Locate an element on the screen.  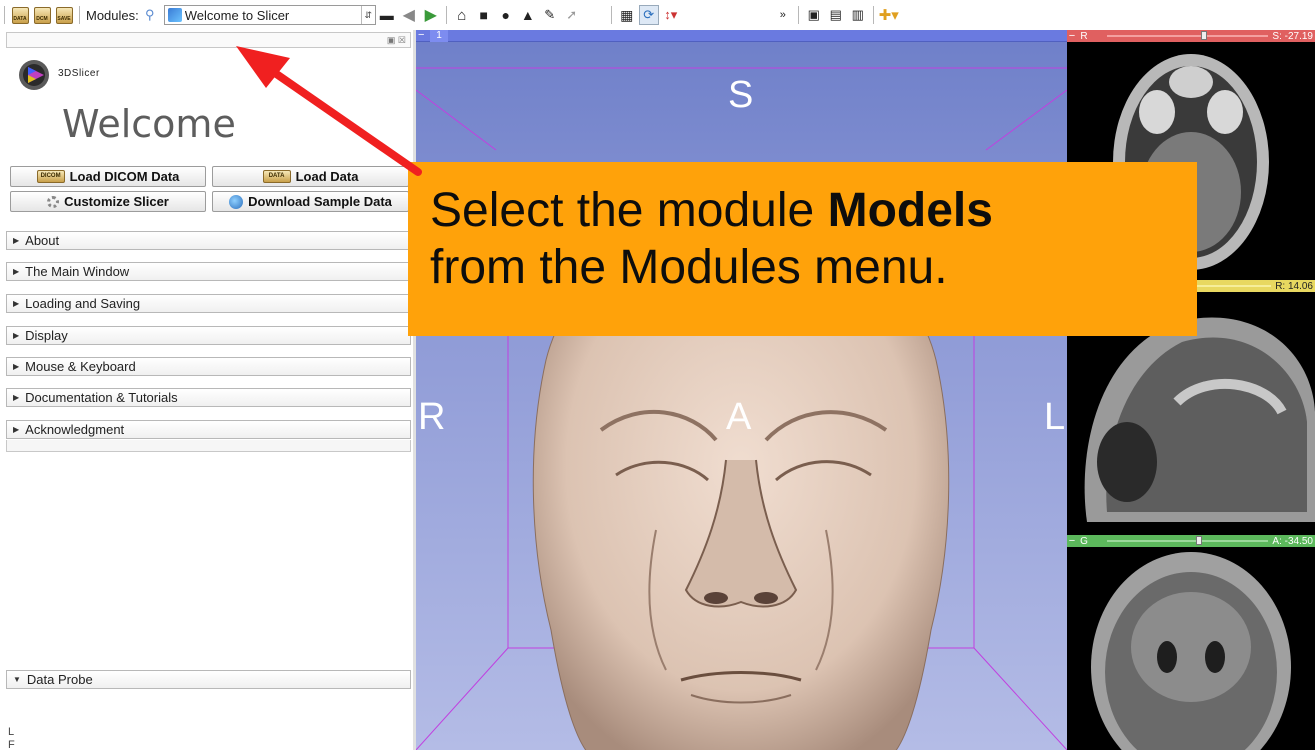
crosshair-mode-icon: ↕▾ is located at coordinates (671, 15).